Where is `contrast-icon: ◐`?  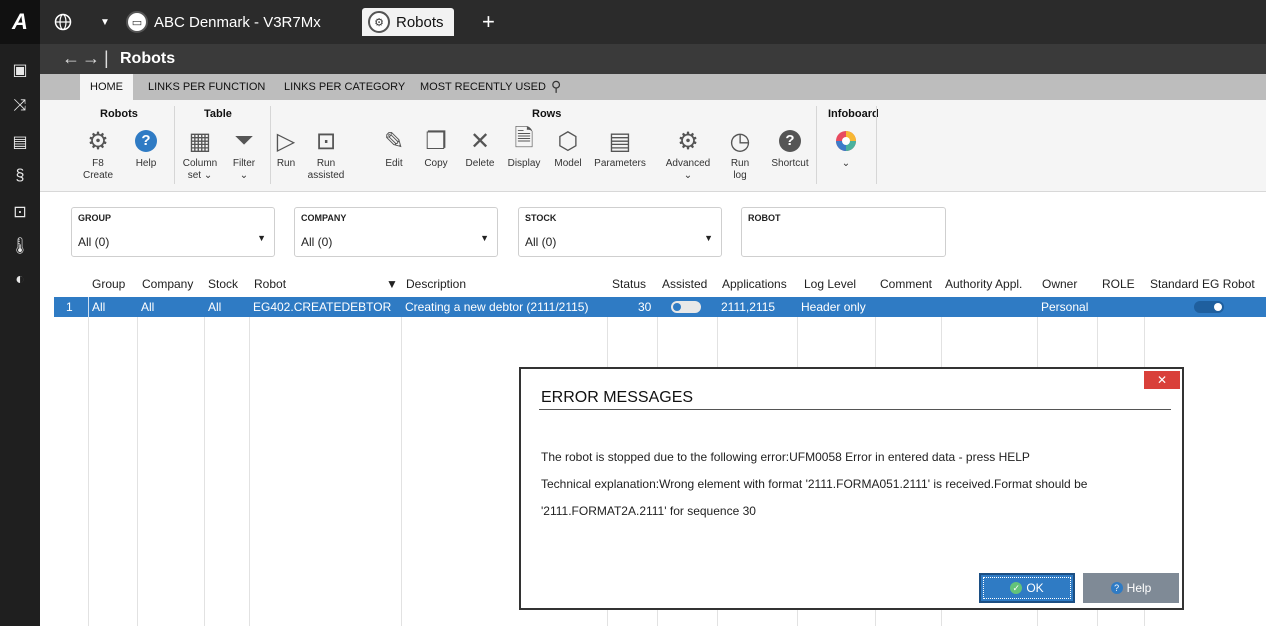
contrast-icon: ◐ is located at coordinates (20, 280).